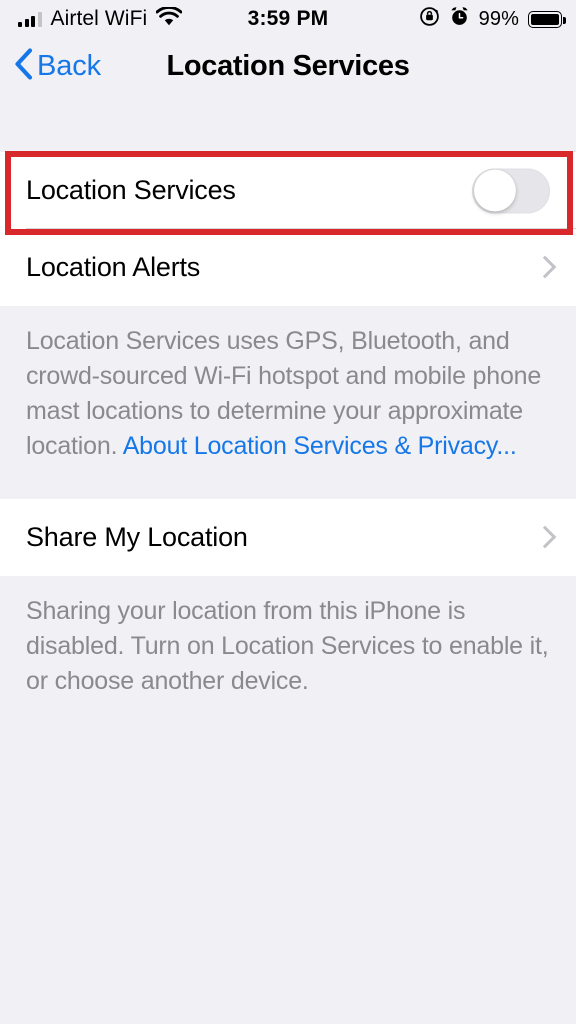 Image resolution: width=576 pixels, height=1024 pixels. Describe the element at coordinates (288, 491) in the screenshot. I see `section-spacer` at that location.